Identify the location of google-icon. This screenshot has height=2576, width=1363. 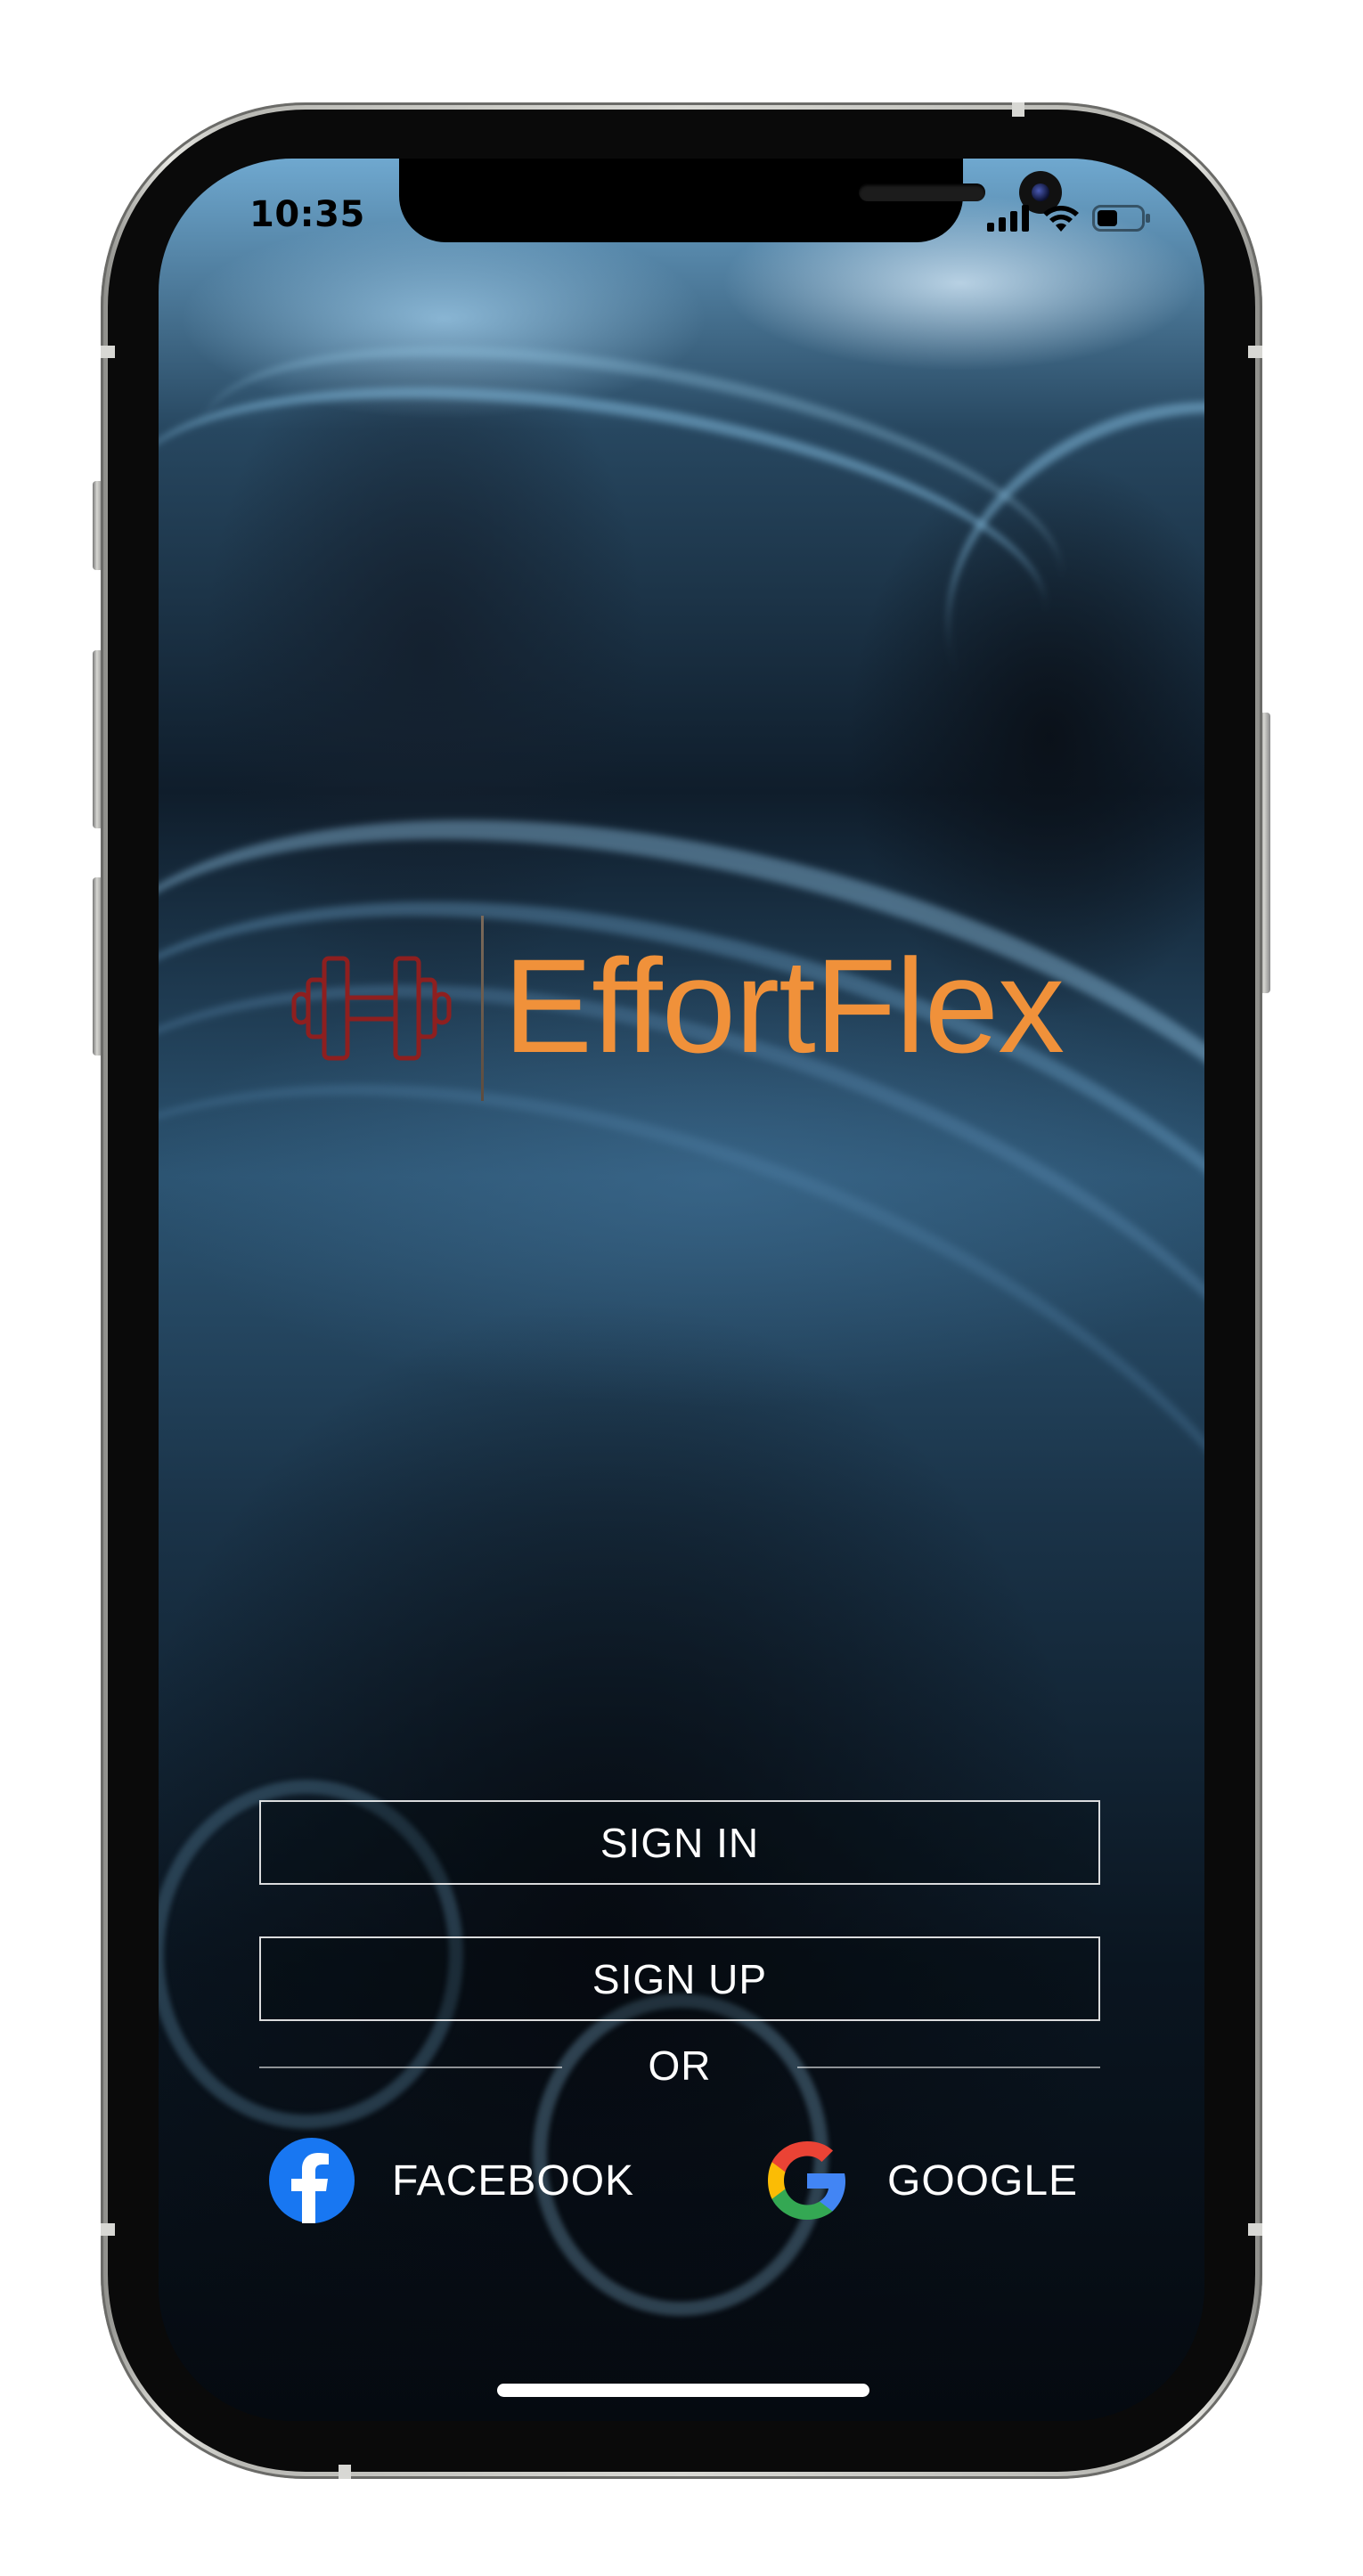
(807, 2180).